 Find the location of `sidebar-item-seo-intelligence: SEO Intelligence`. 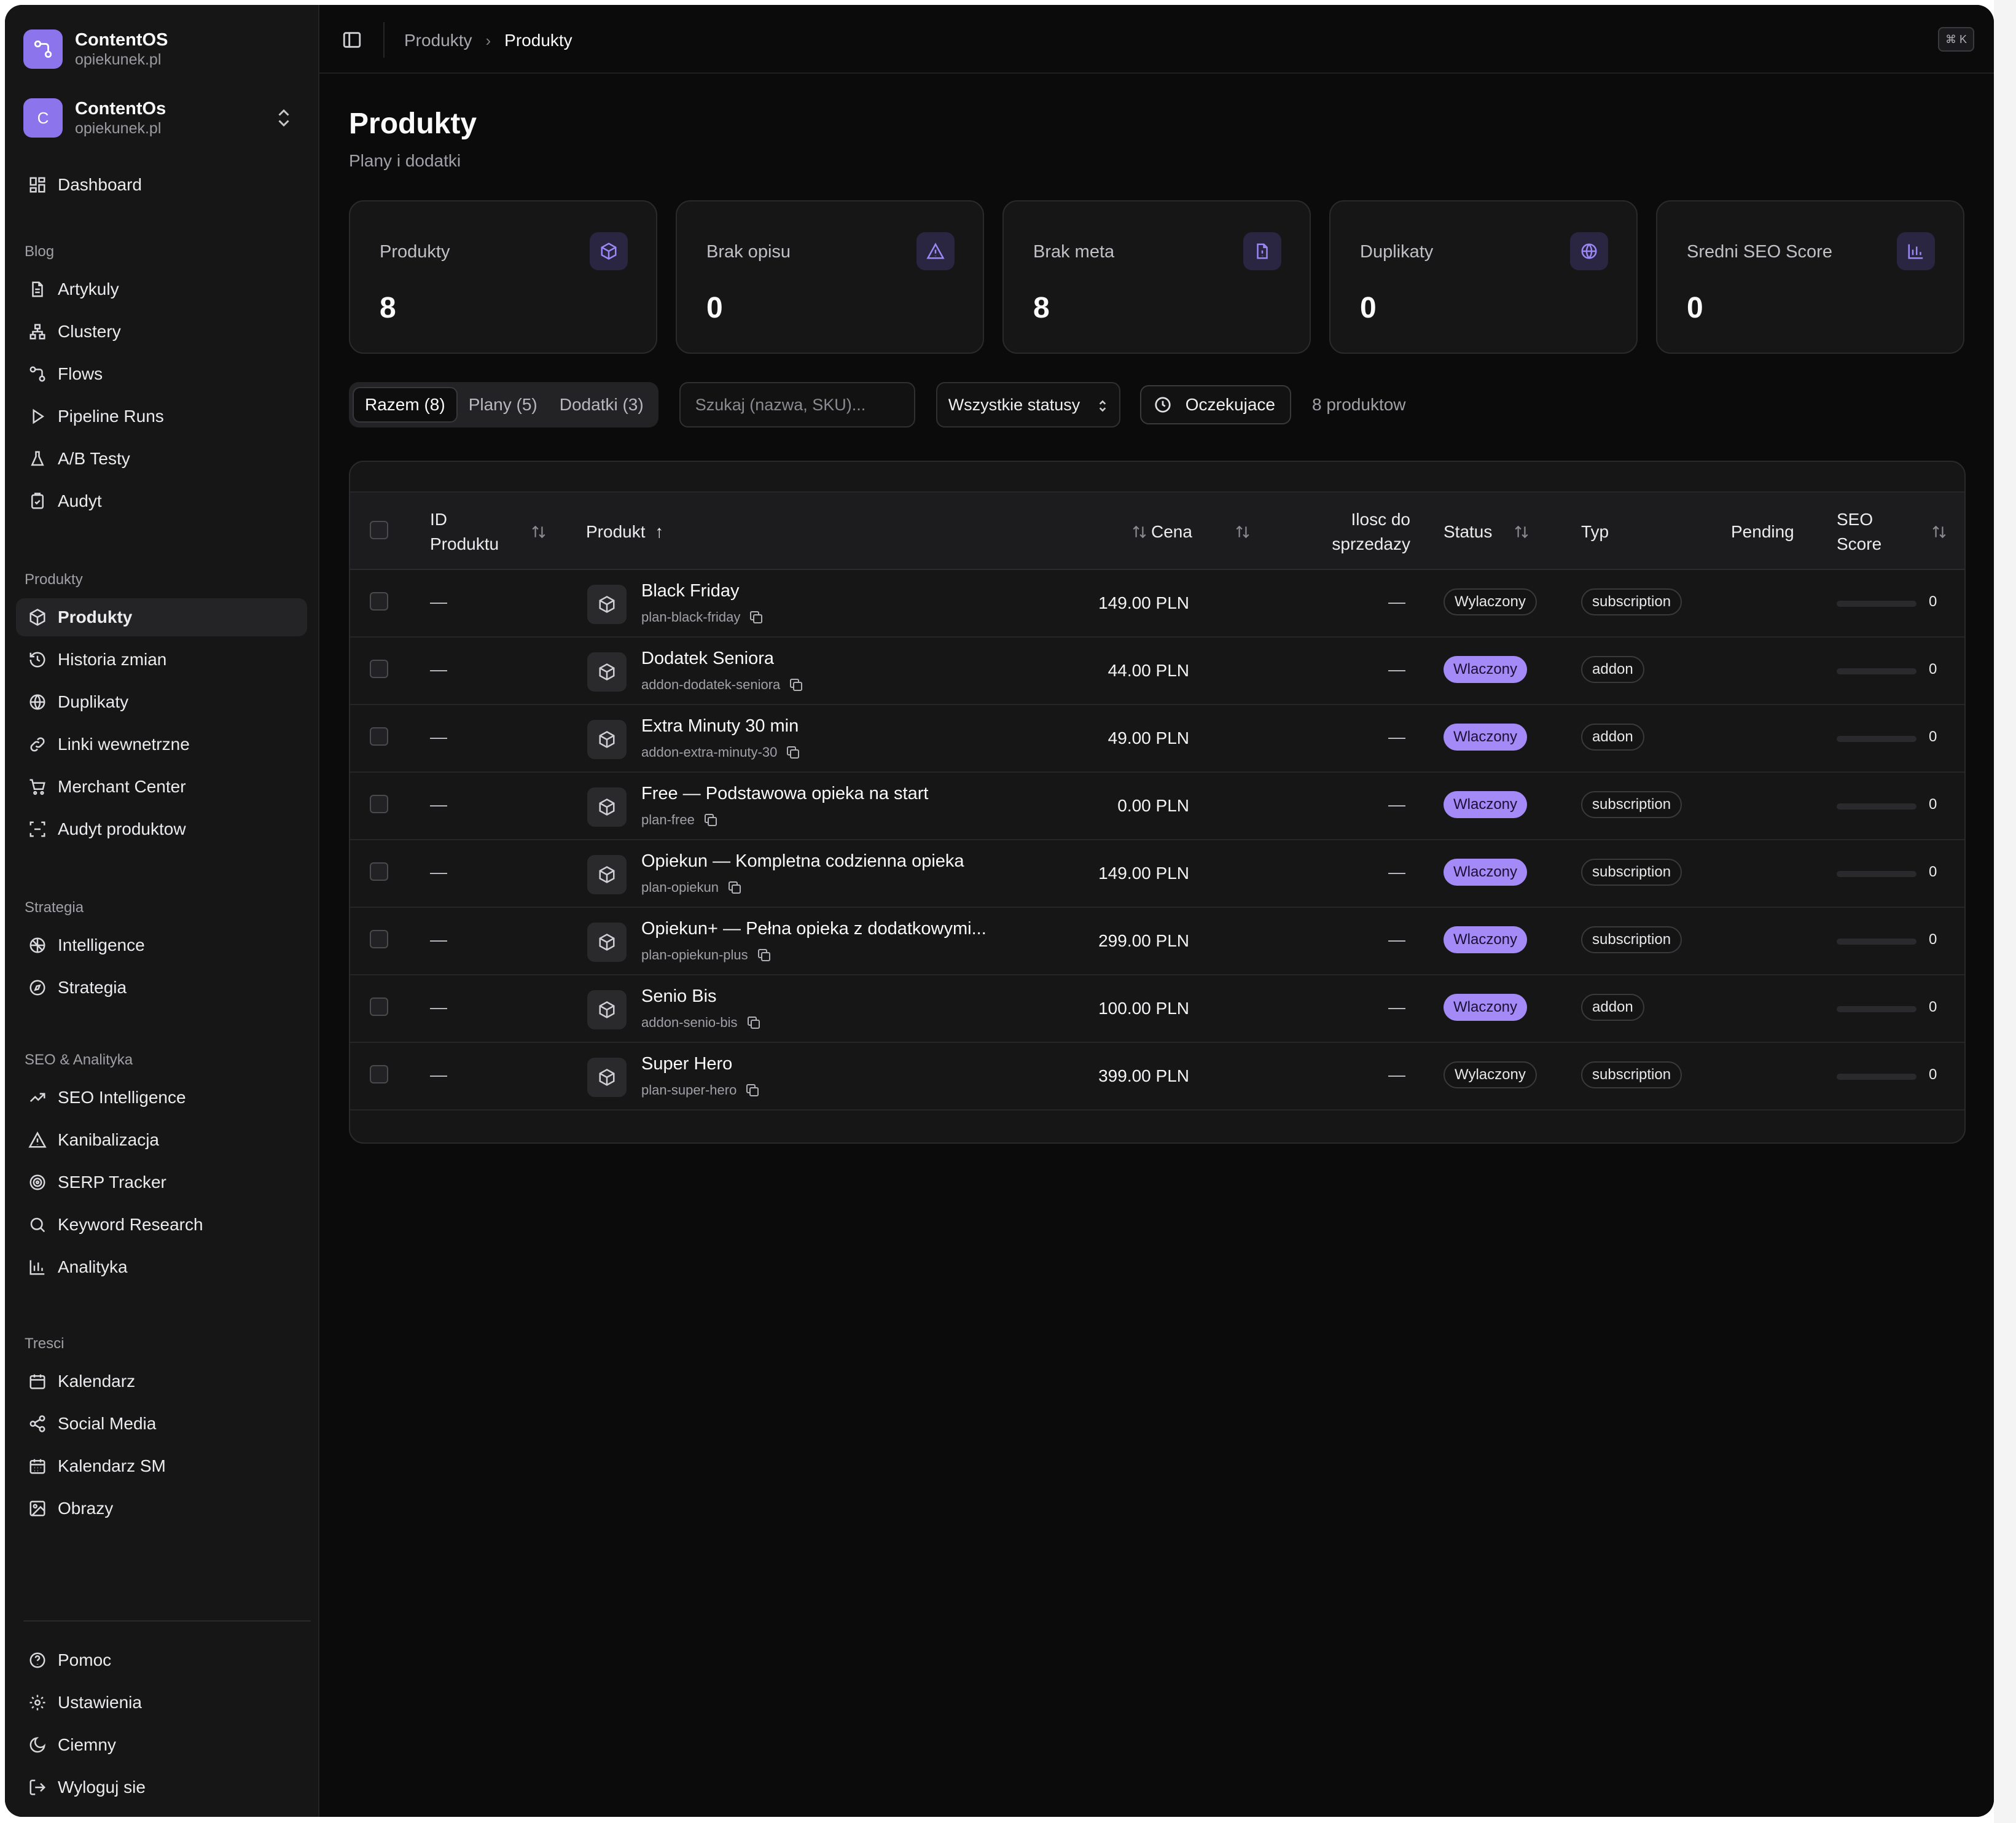

sidebar-item-seo-intelligence: SEO Intelligence is located at coordinates (161, 1098).